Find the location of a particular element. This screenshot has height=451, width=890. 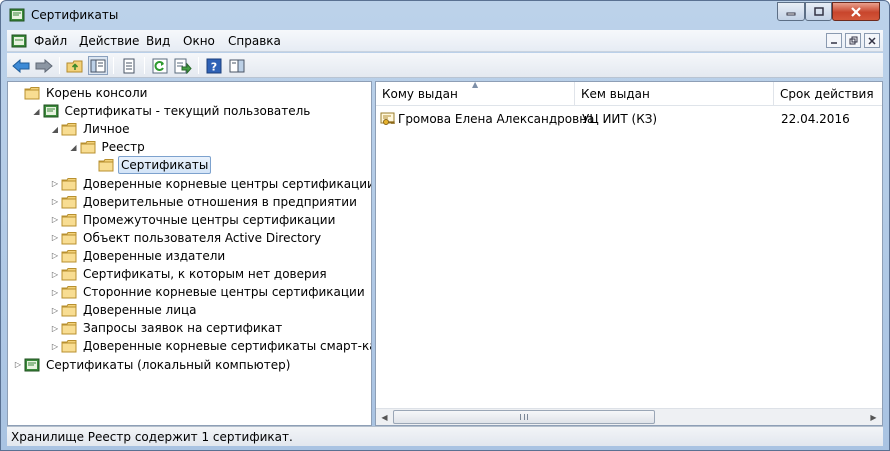

help-button: ? is located at coordinates (214, 65).